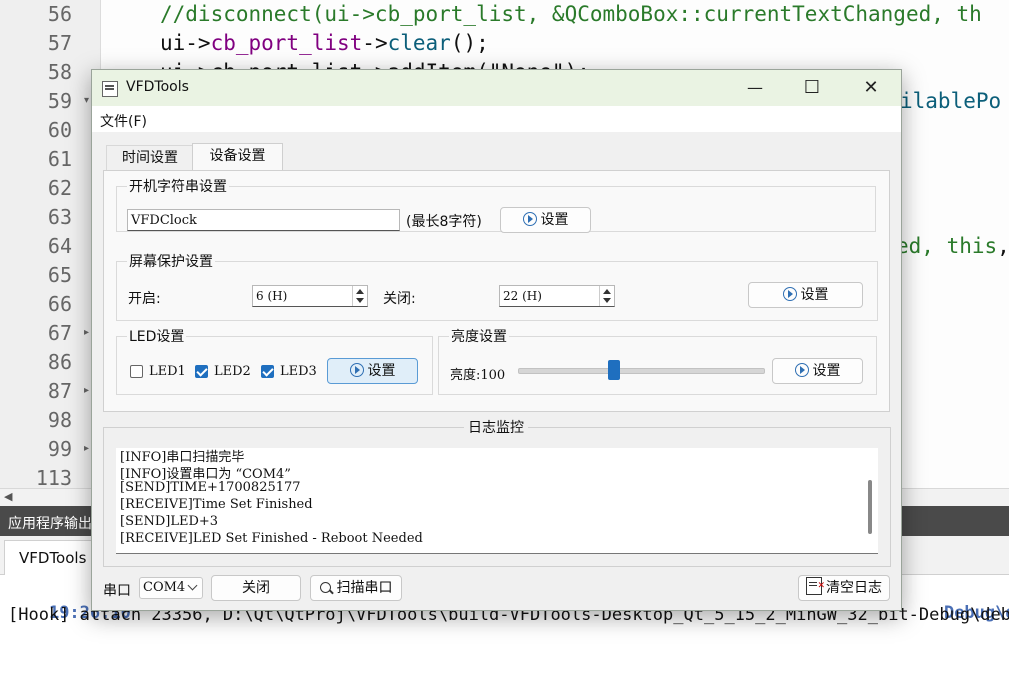 This screenshot has height=698, width=1009. What do you see at coordinates (169, 521) in the screenshot?
I see `log-line: [SEND]LED+3` at bounding box center [169, 521].